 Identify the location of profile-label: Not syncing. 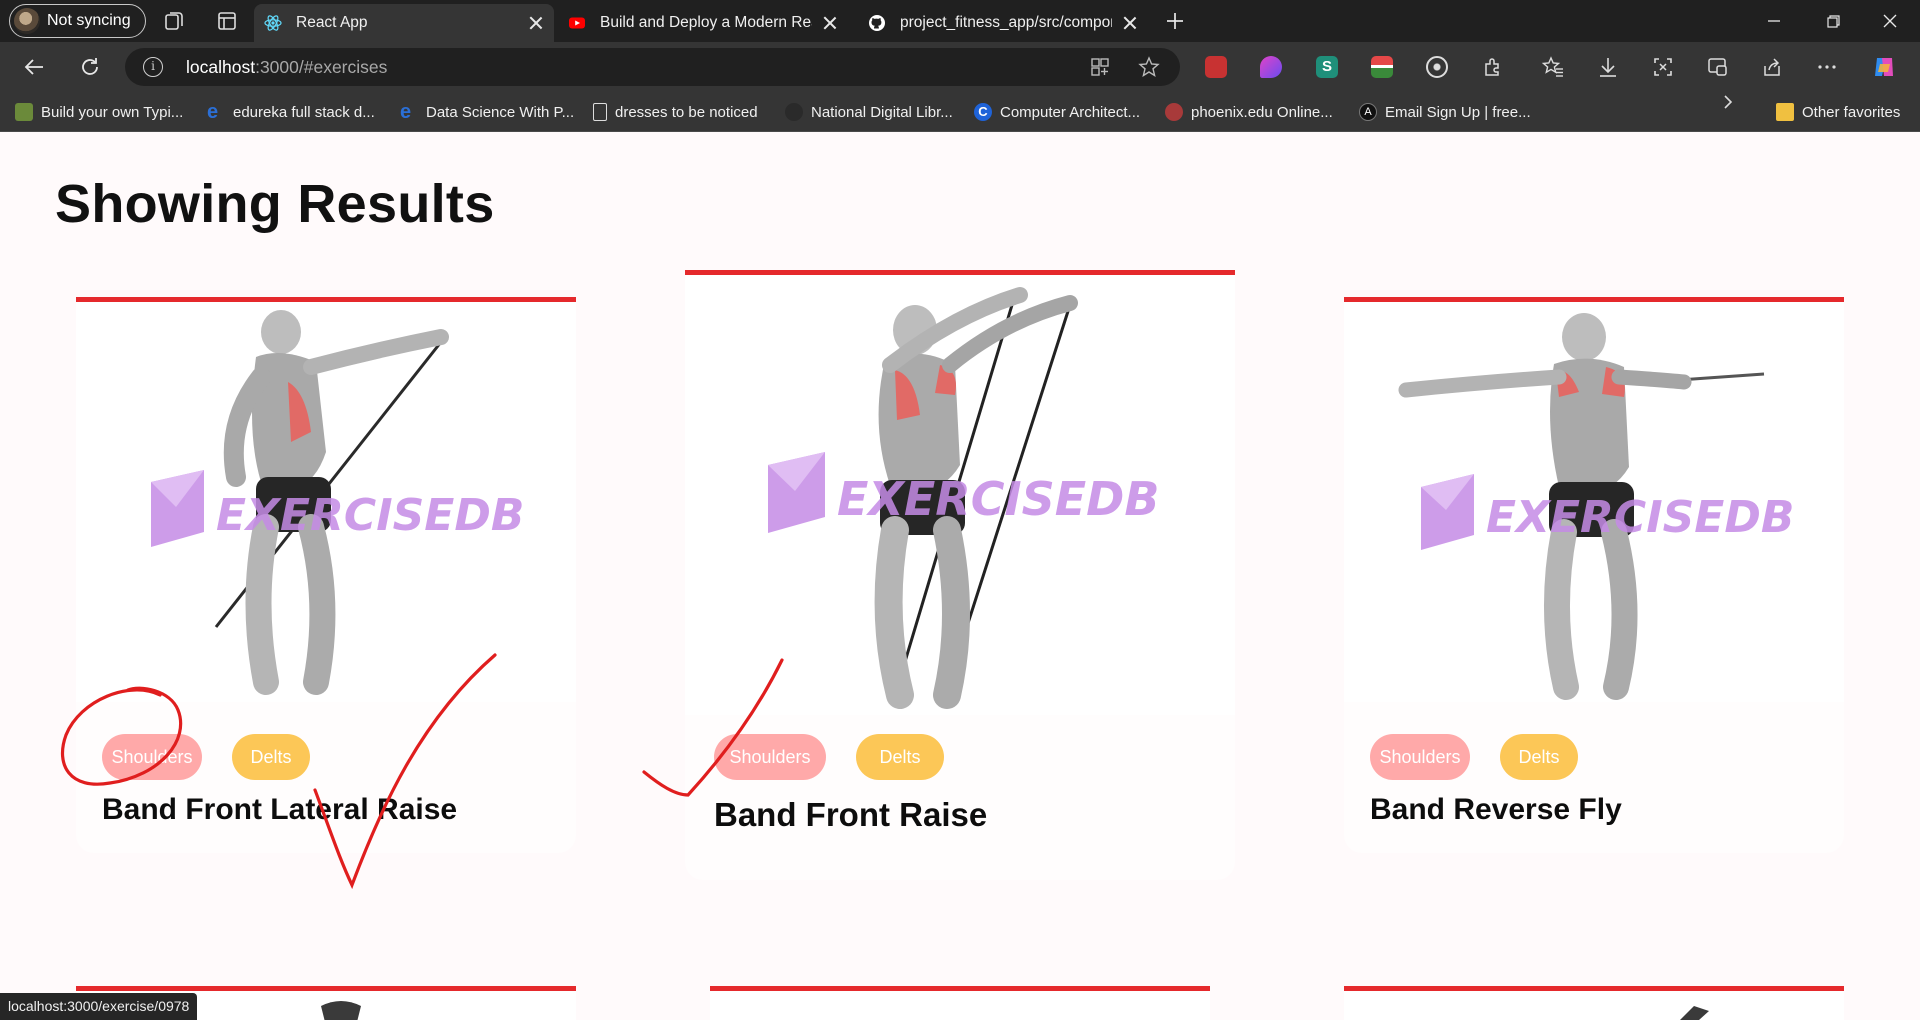
(89, 20).